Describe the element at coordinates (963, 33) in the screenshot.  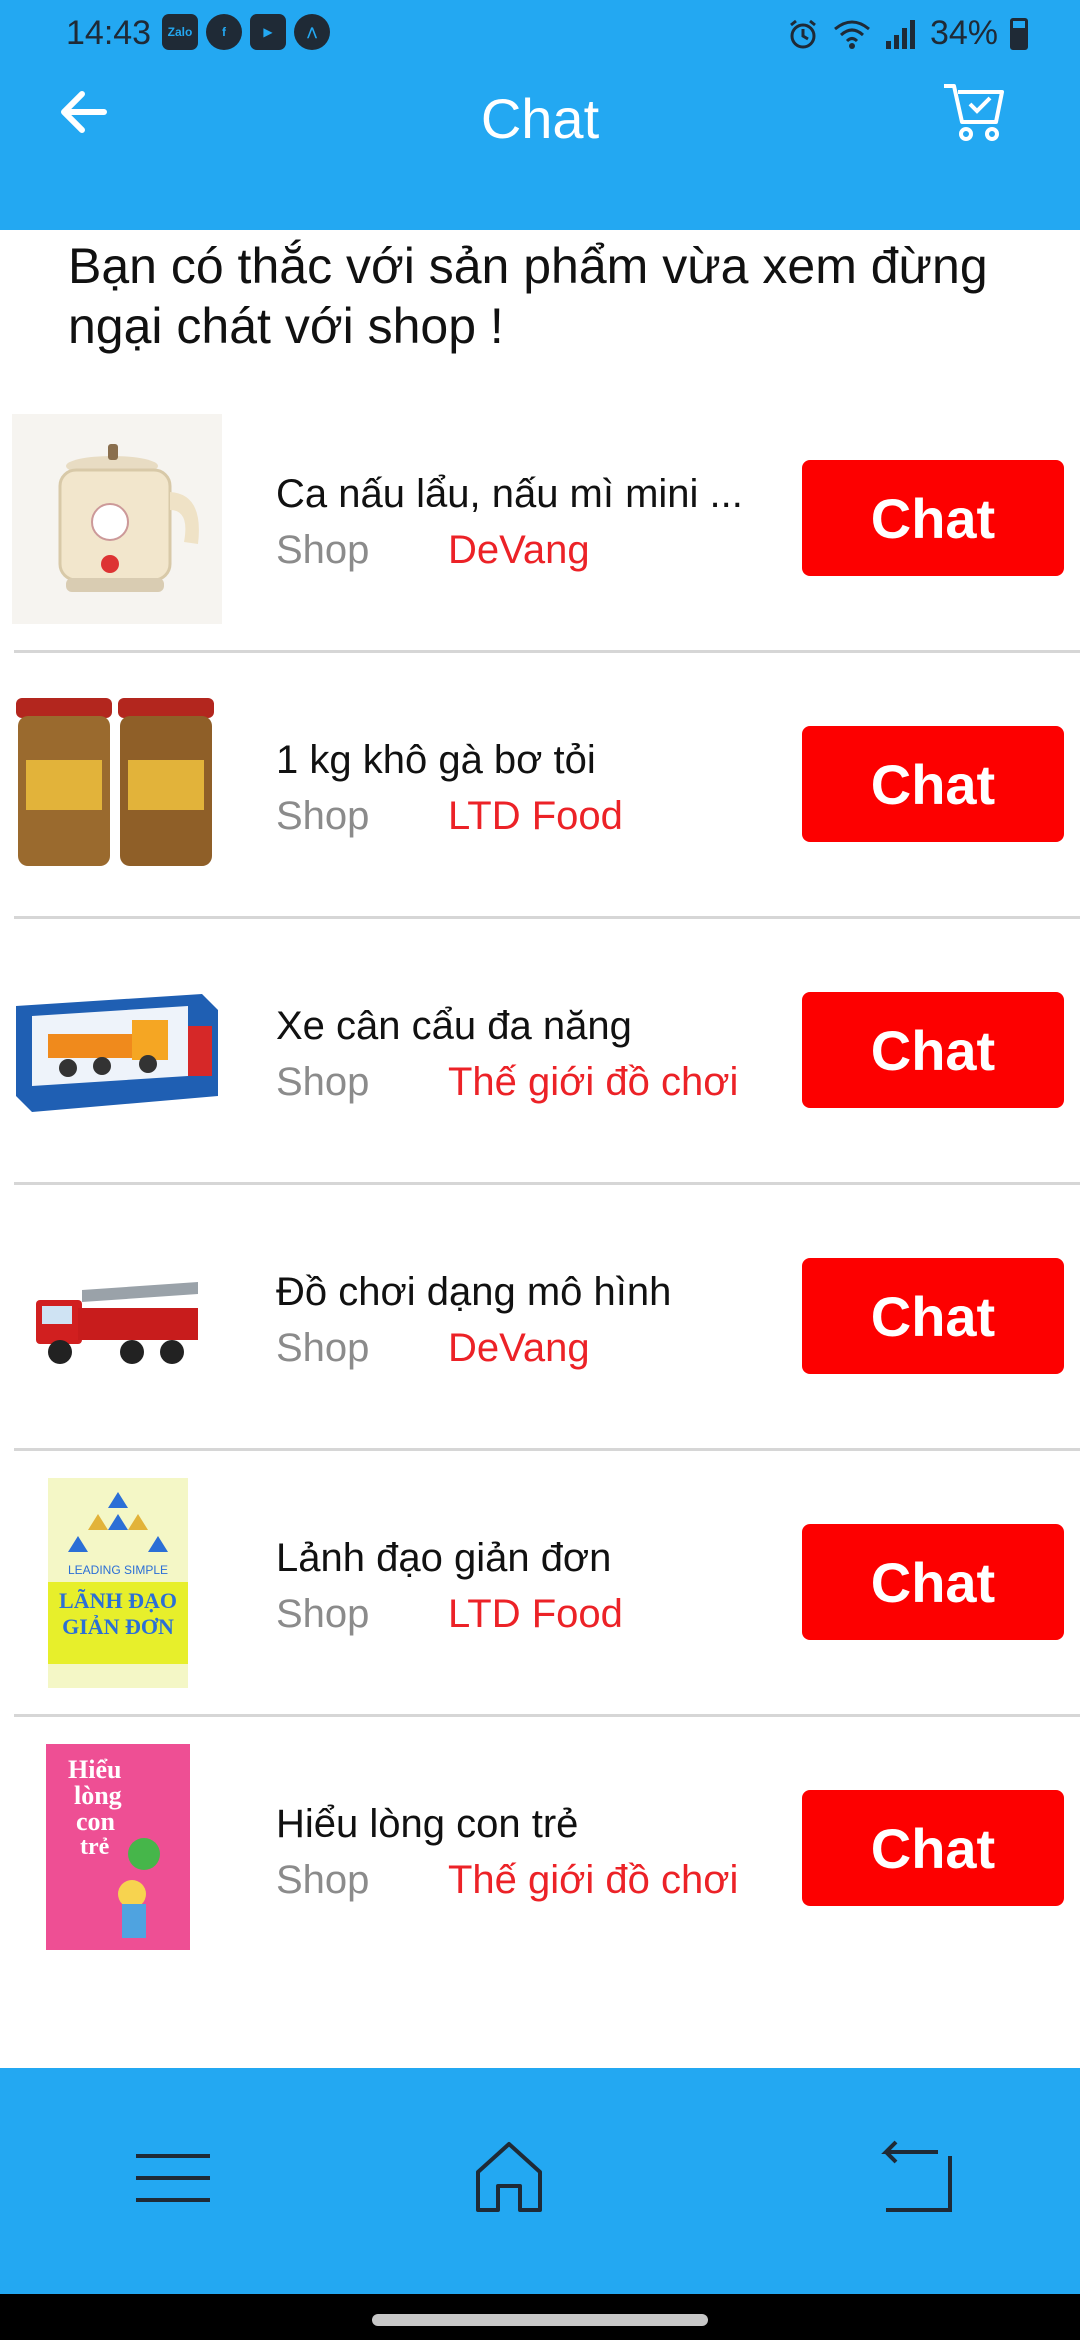
I see `battery-percent: 34%` at that location.